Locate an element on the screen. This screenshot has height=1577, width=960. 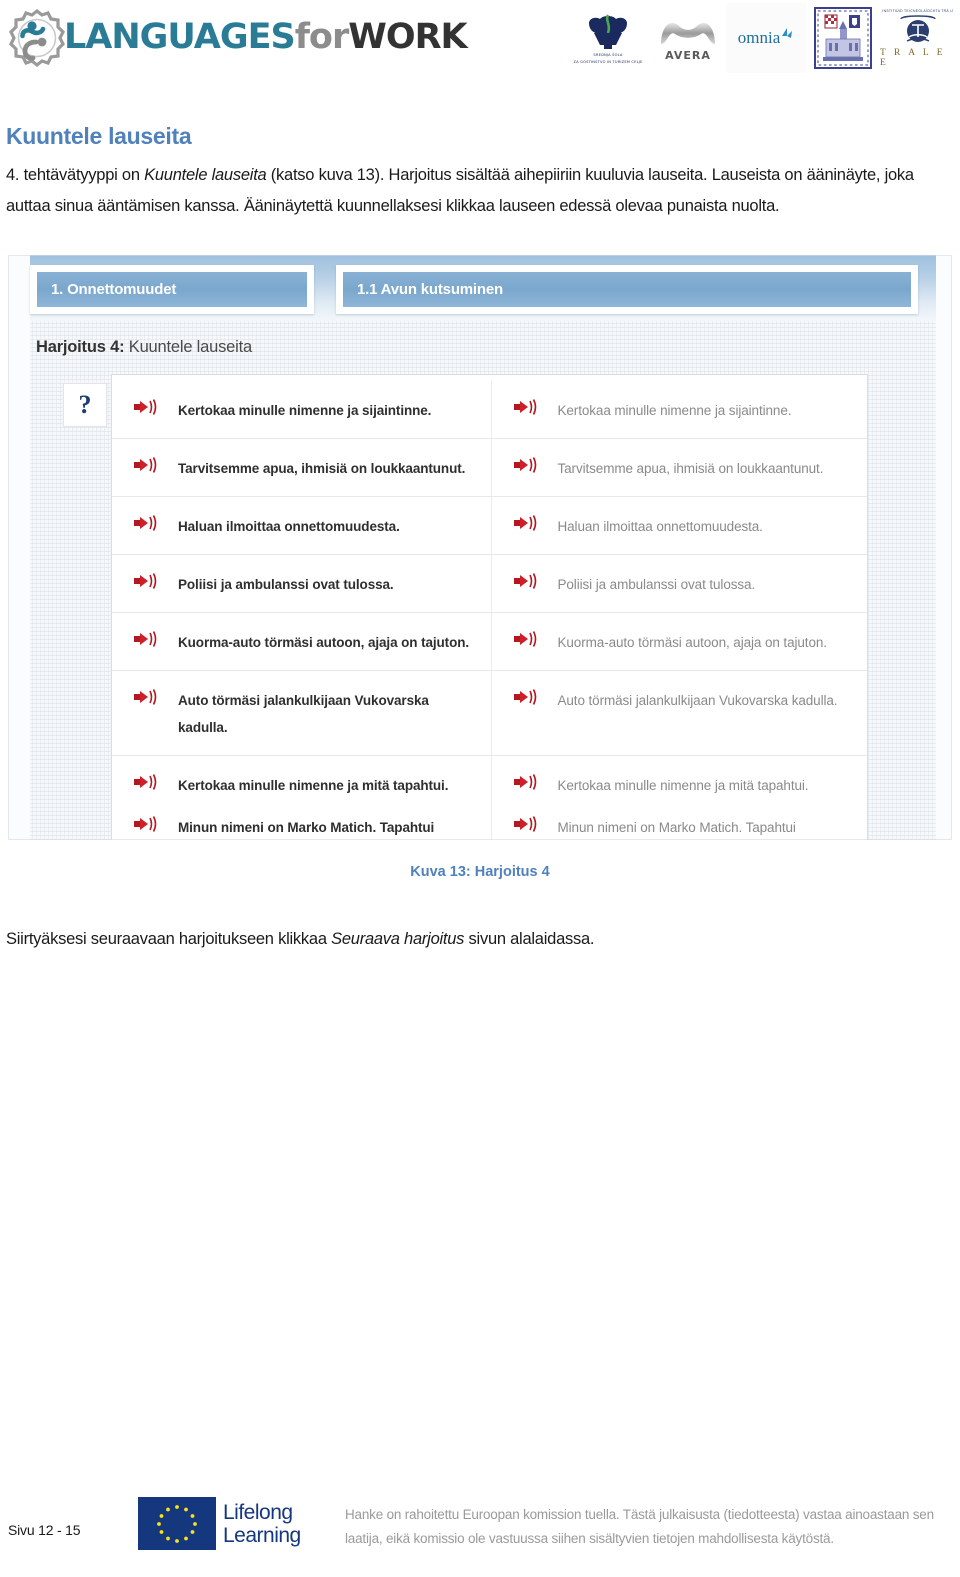
screenshot-left-margin is located at coordinates (19, 547).